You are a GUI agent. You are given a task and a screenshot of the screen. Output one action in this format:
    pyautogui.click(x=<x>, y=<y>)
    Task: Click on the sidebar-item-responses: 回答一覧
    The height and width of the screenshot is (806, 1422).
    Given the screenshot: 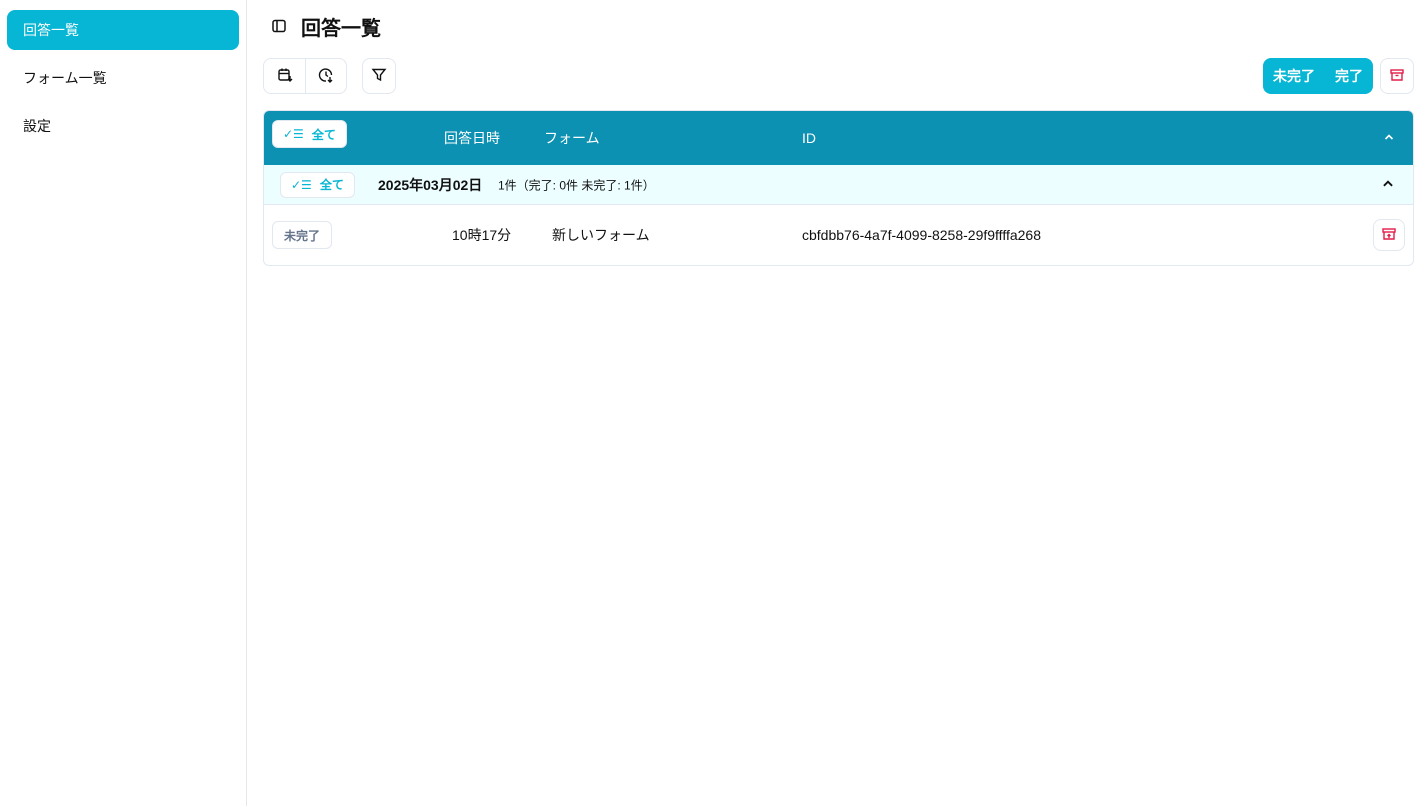 What is the action you would take?
    pyautogui.click(x=123, y=30)
    